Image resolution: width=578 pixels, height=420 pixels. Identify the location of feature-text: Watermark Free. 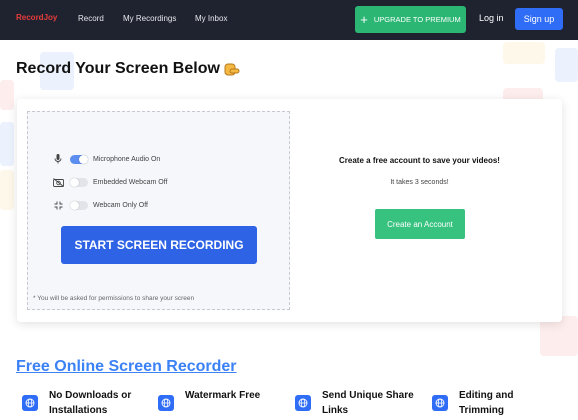
(222, 395).